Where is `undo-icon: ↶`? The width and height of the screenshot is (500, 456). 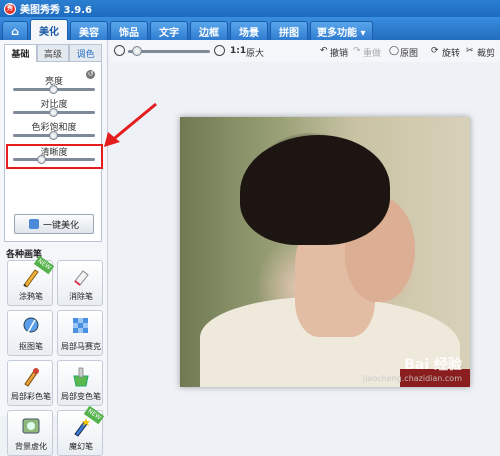
undo-icon: ↶ is located at coordinates (324, 51).